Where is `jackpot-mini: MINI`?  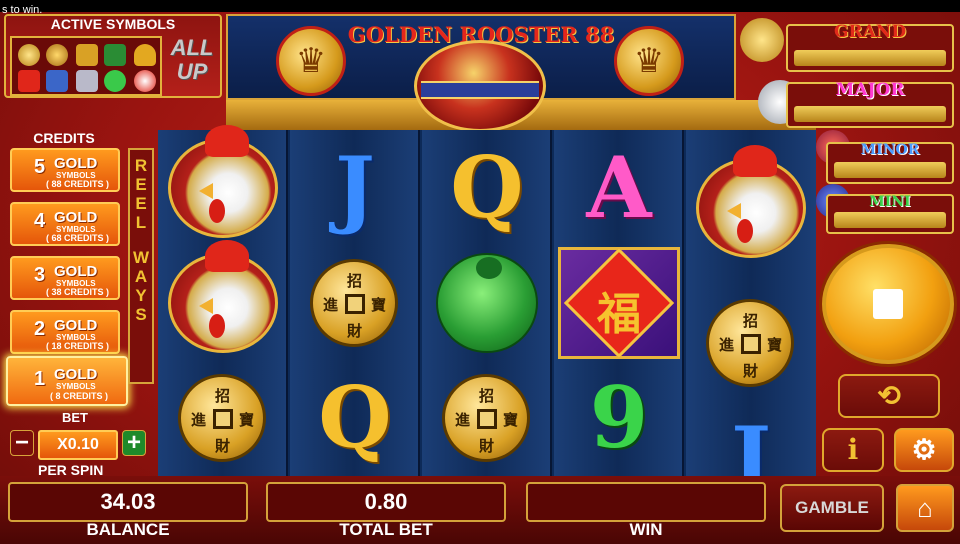 jackpot-mini: MINI is located at coordinates (890, 214).